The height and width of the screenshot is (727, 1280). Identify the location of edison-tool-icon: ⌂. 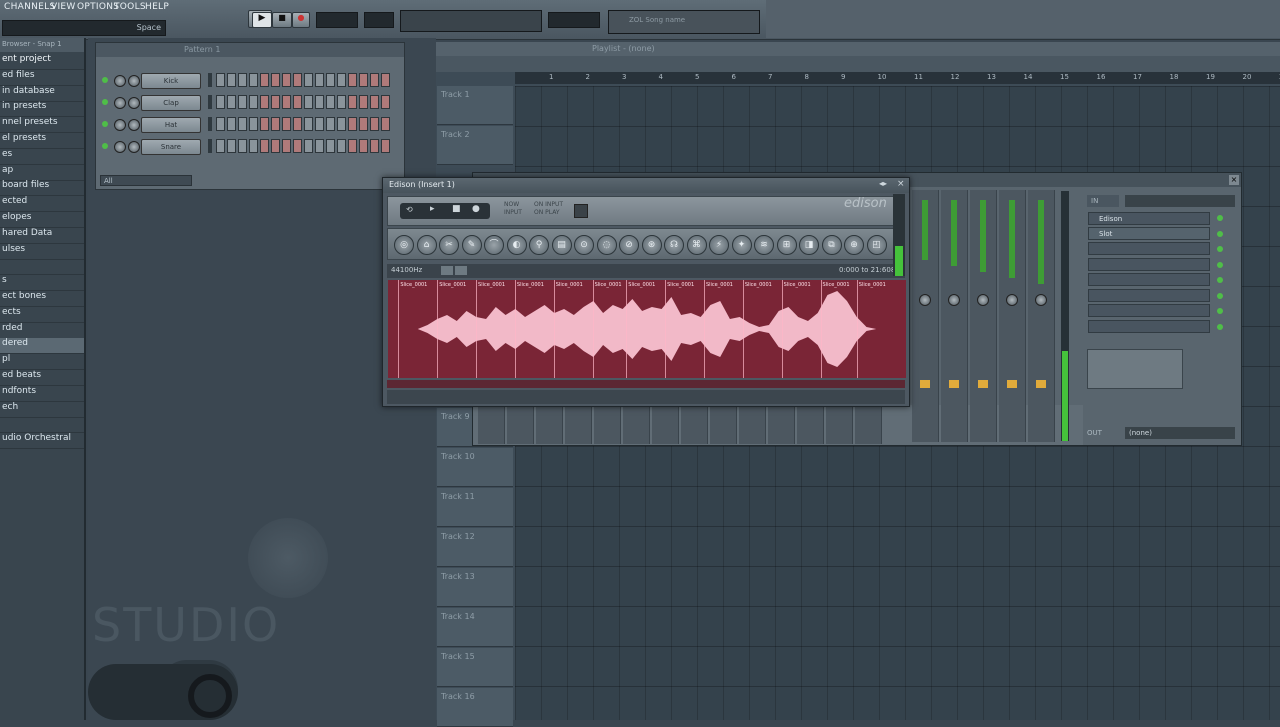
(426, 245).